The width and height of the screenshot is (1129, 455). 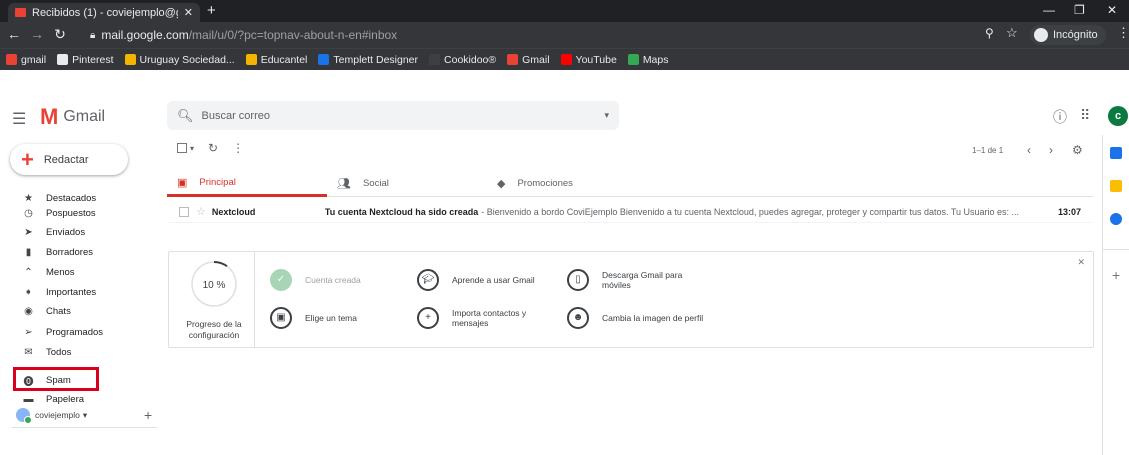 What do you see at coordinates (1081, 262) in the screenshot?
I see `close-setup-icon: ✕` at bounding box center [1081, 262].